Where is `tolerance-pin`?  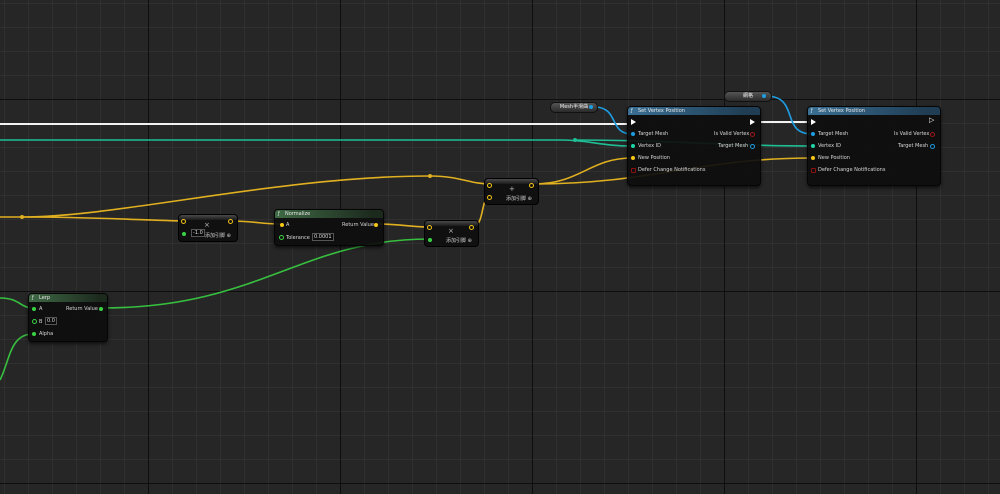 tolerance-pin is located at coordinates (281, 237).